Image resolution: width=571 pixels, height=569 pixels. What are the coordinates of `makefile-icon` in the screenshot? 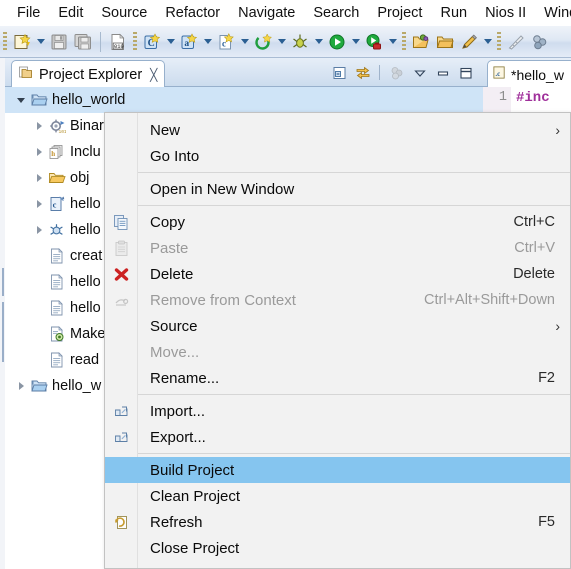 It's located at (57, 334).